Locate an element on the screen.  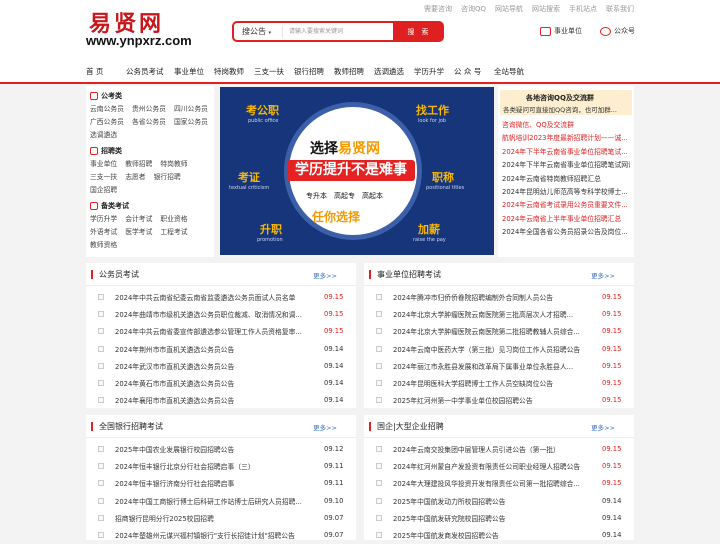
list-item: 2024年丽江市永胜县发展和改革局下属事业单位永胜县人... 09.15 is located at coordinates (499, 365).